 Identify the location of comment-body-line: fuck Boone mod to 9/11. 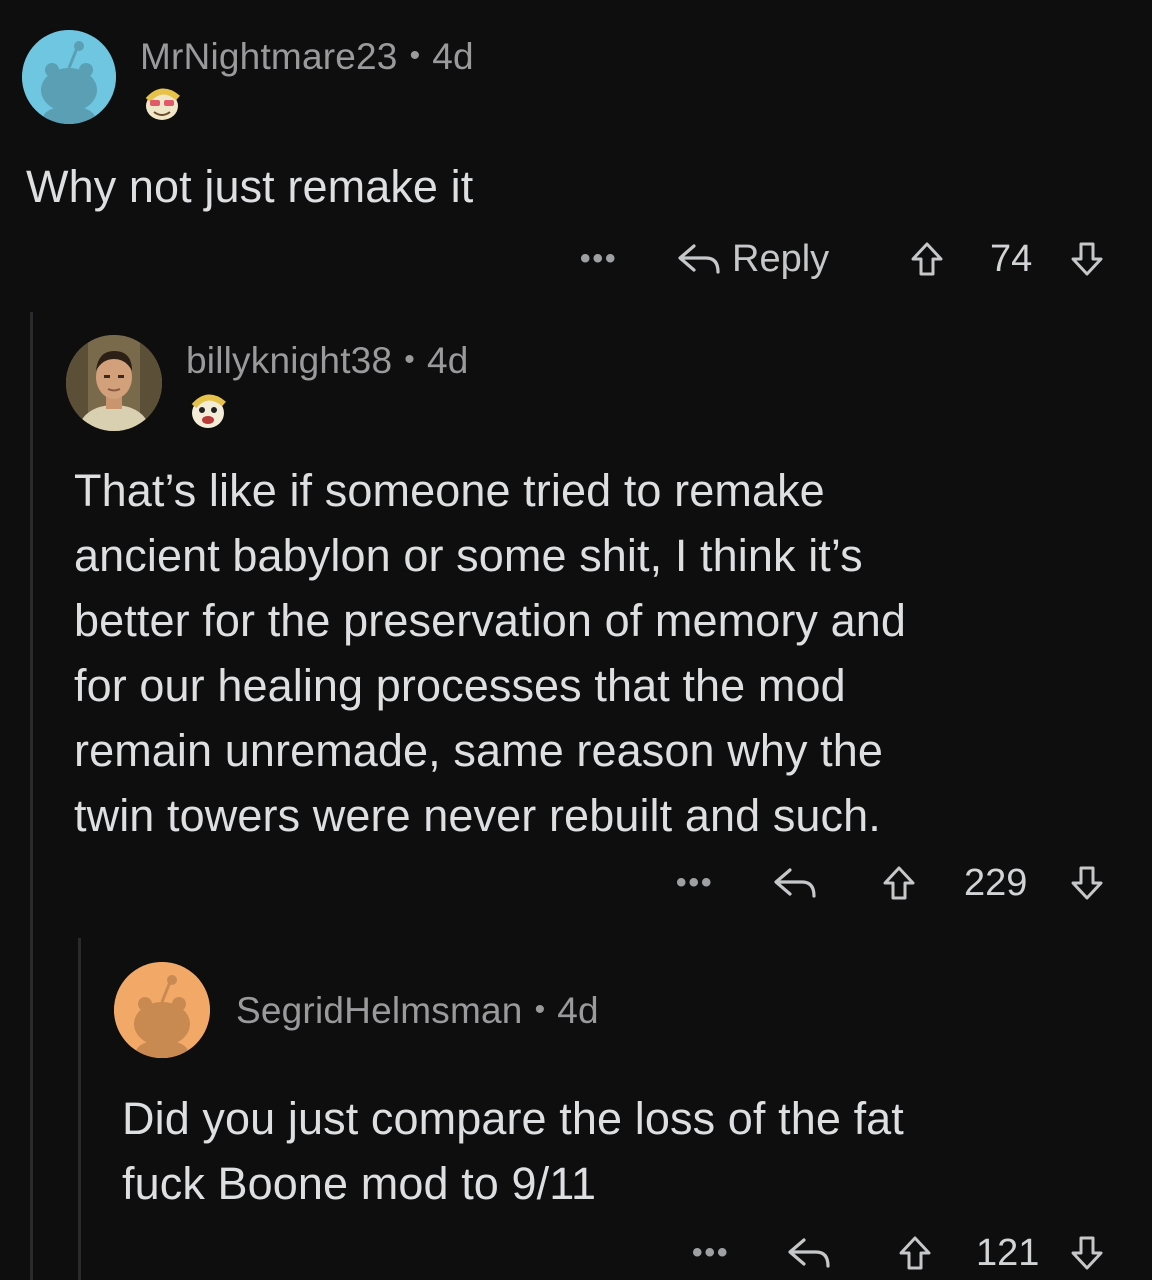
(359, 1183).